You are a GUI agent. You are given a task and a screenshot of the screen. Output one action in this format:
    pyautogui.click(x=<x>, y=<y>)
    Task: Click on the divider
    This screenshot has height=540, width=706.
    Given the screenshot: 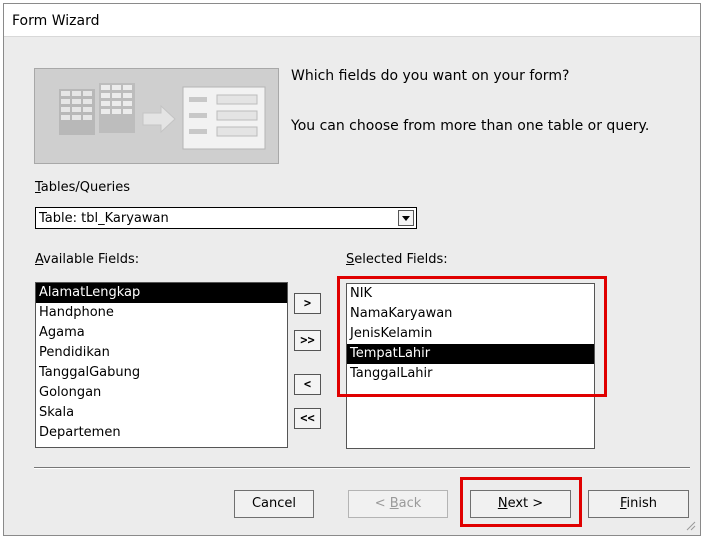 What is the action you would take?
    pyautogui.click(x=362, y=468)
    